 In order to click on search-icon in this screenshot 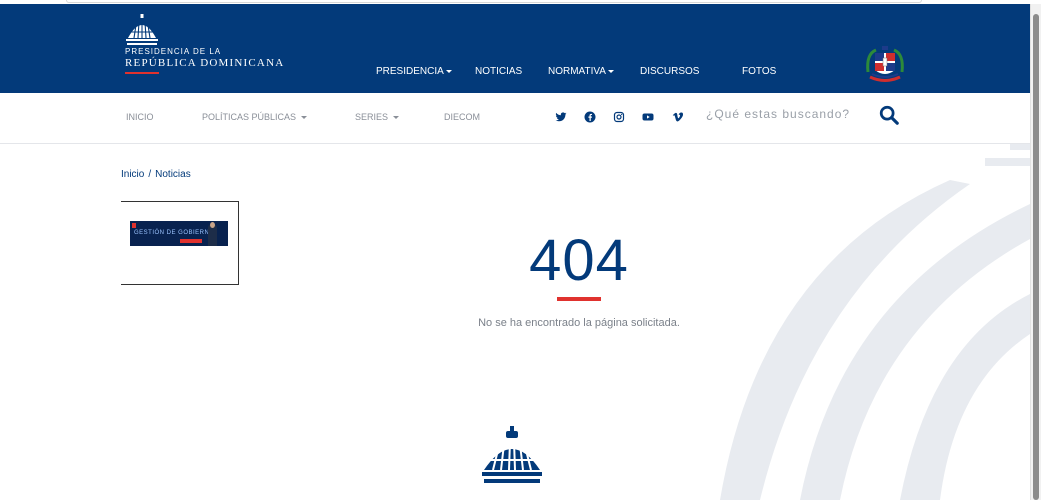, I will do `click(889, 115)`.